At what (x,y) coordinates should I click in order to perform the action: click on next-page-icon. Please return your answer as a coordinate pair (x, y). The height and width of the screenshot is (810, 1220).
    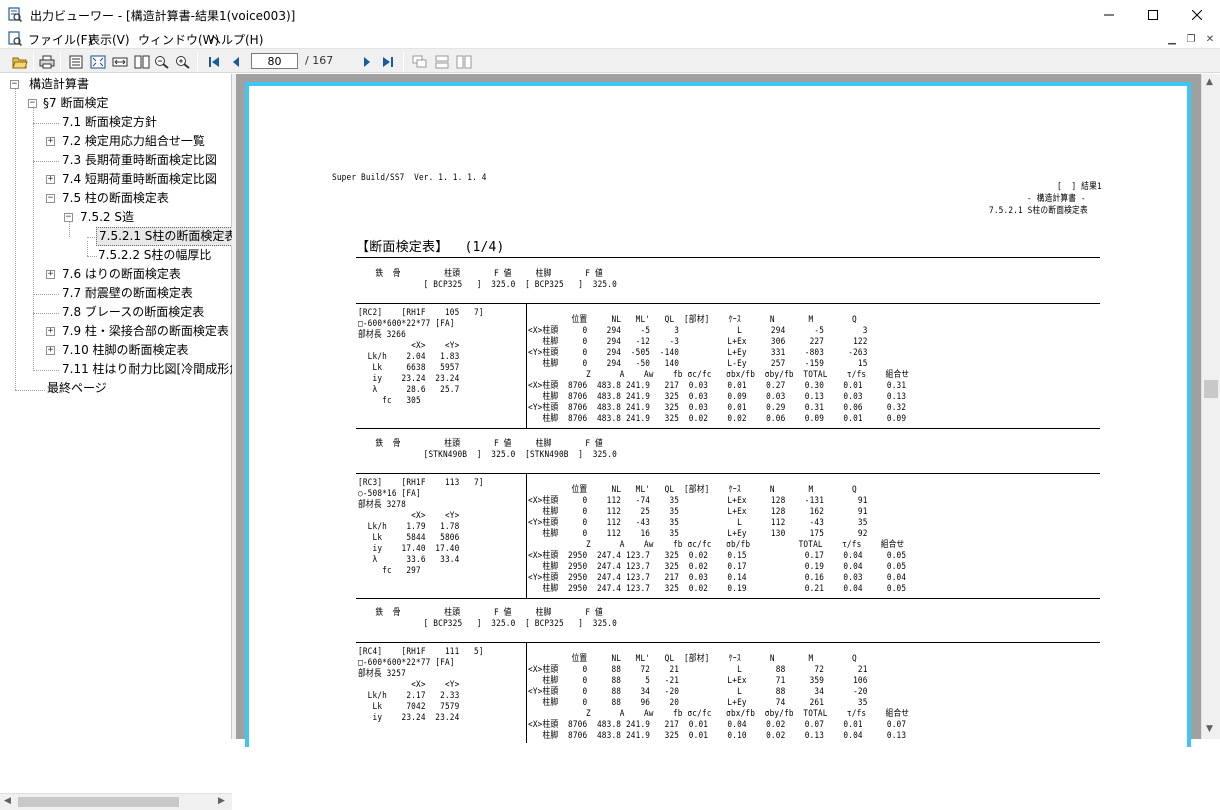
    Looking at the image, I should click on (367, 61).